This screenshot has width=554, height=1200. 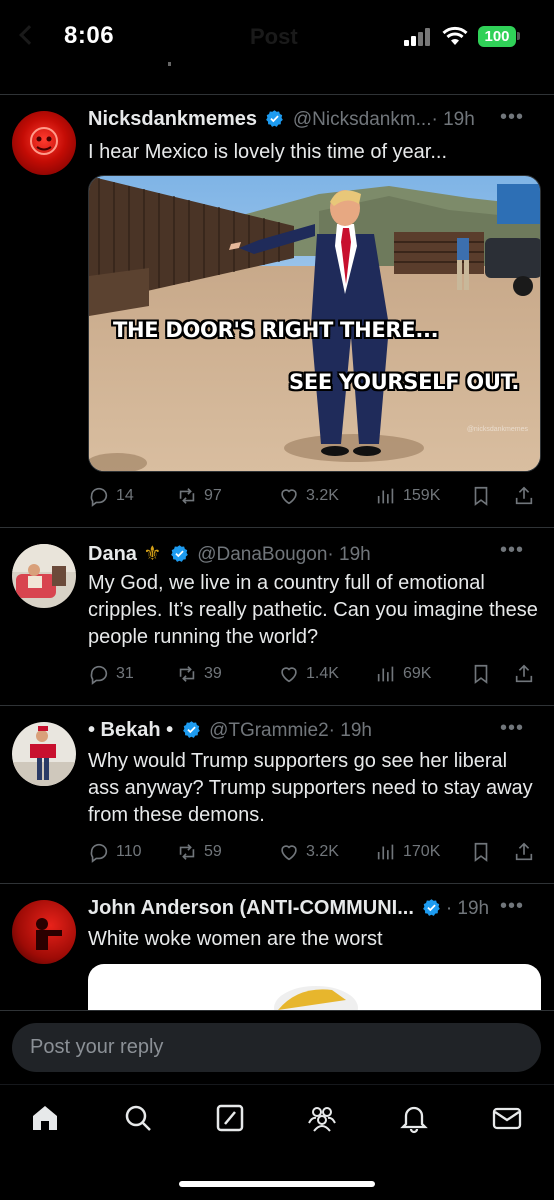 What do you see at coordinates (322, 1118) in the screenshot?
I see `communities-icon` at bounding box center [322, 1118].